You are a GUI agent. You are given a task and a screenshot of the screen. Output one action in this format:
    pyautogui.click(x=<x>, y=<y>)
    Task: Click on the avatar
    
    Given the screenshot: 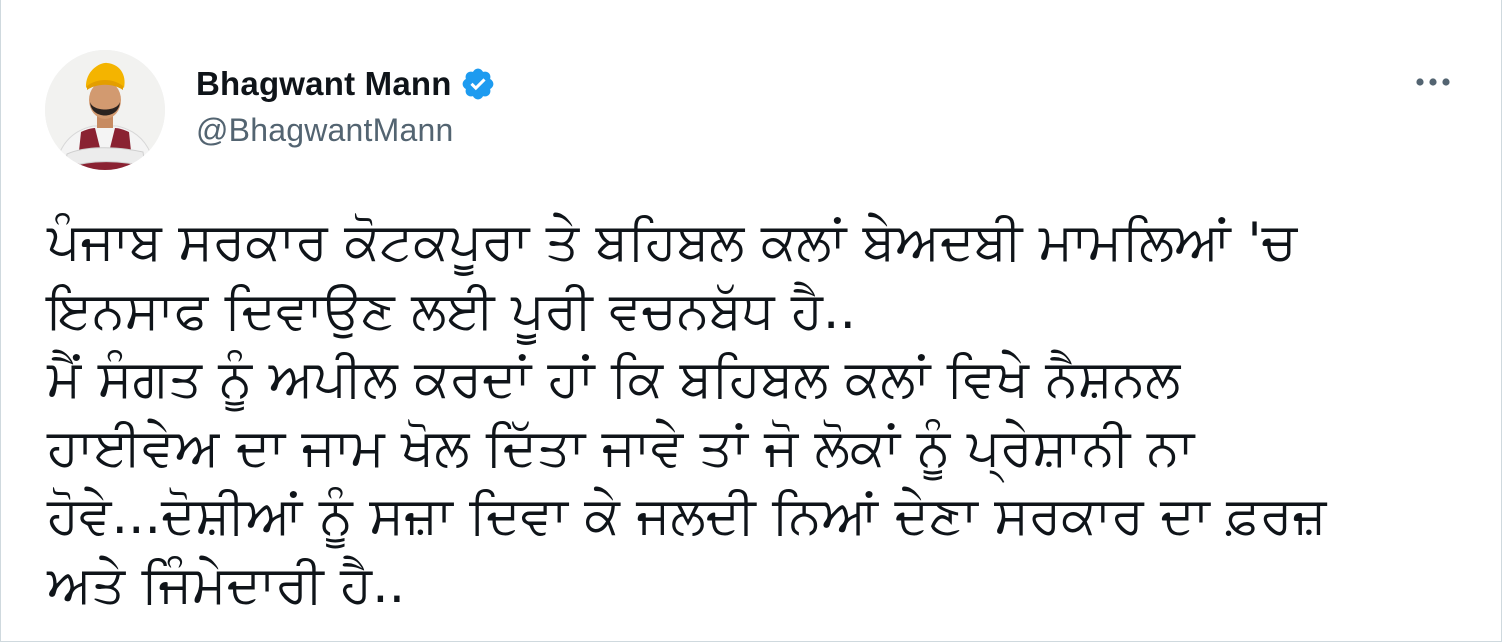 What is the action you would take?
    pyautogui.click(x=105, y=110)
    